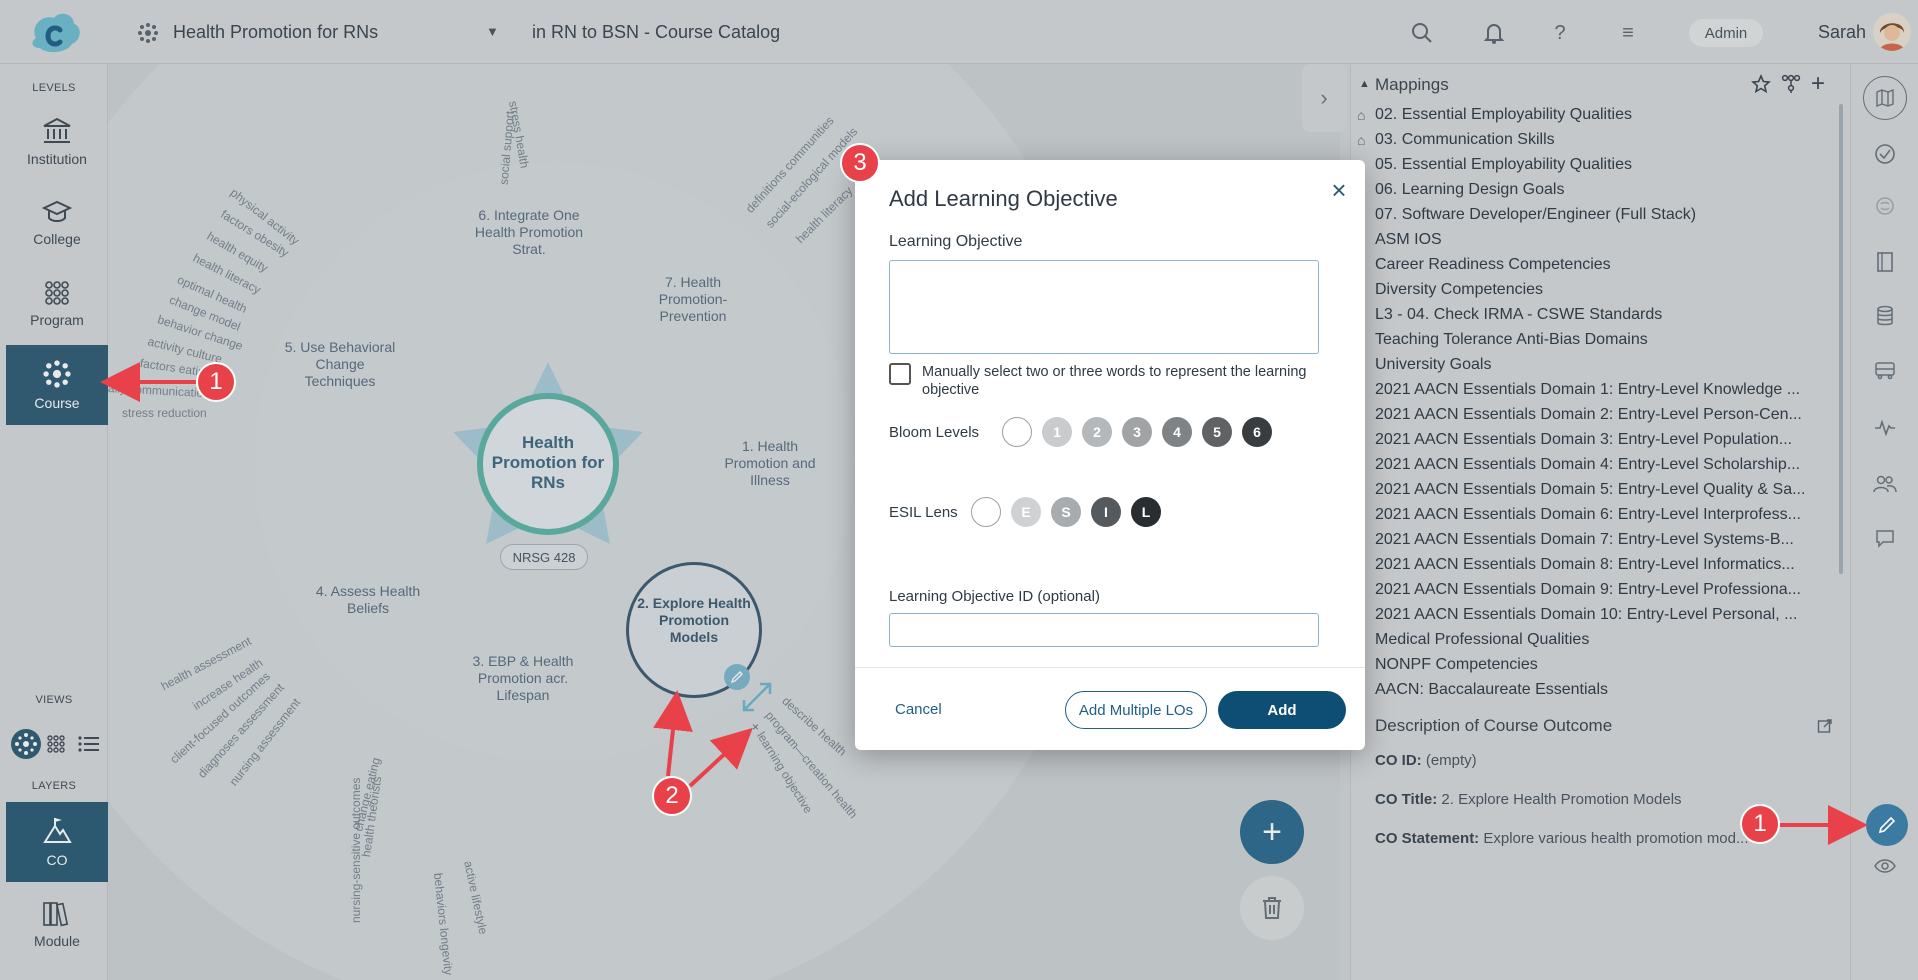 Image resolution: width=1918 pixels, height=980 pixels. I want to click on callout-arrow-2a, so click(673, 733).